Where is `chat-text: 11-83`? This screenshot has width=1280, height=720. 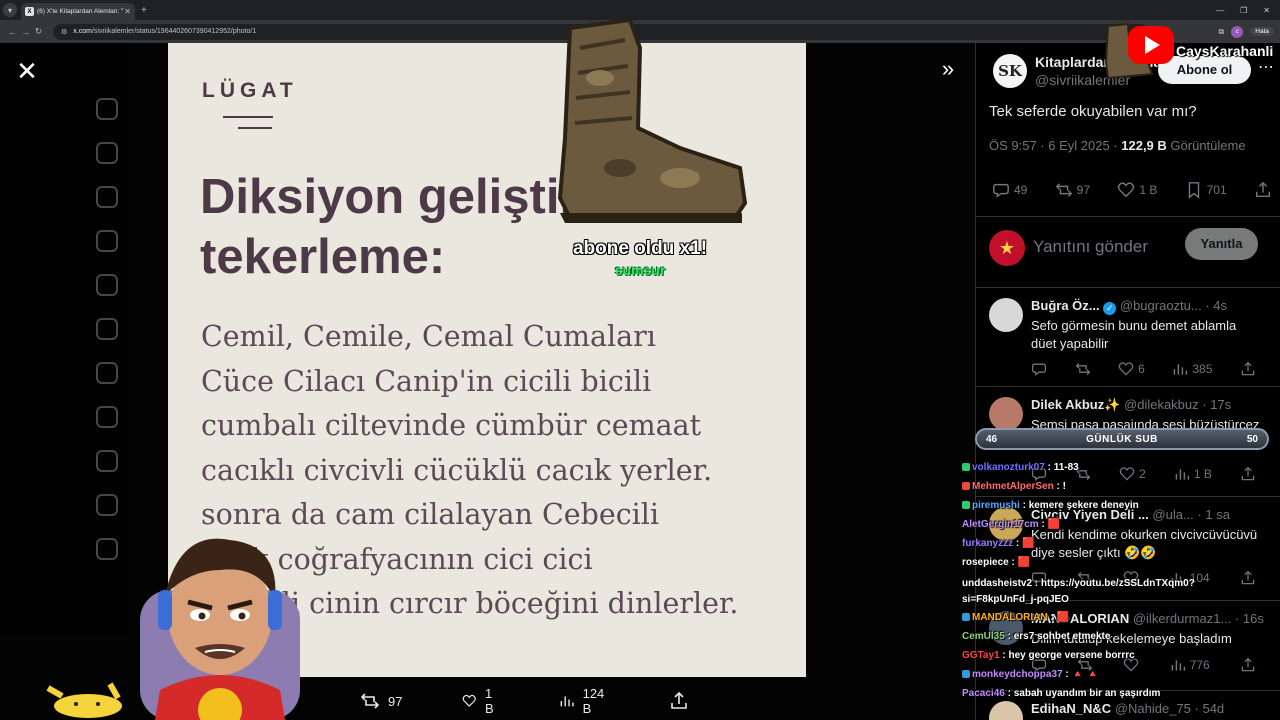 chat-text: 11-83 is located at coordinates (1066, 467).